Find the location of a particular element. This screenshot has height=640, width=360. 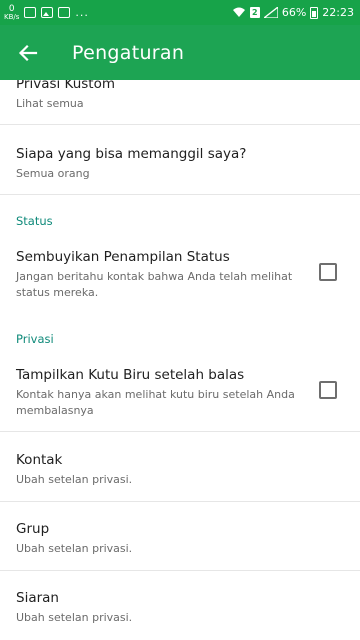

item-title: Privasi Kustom is located at coordinates (66, 86).